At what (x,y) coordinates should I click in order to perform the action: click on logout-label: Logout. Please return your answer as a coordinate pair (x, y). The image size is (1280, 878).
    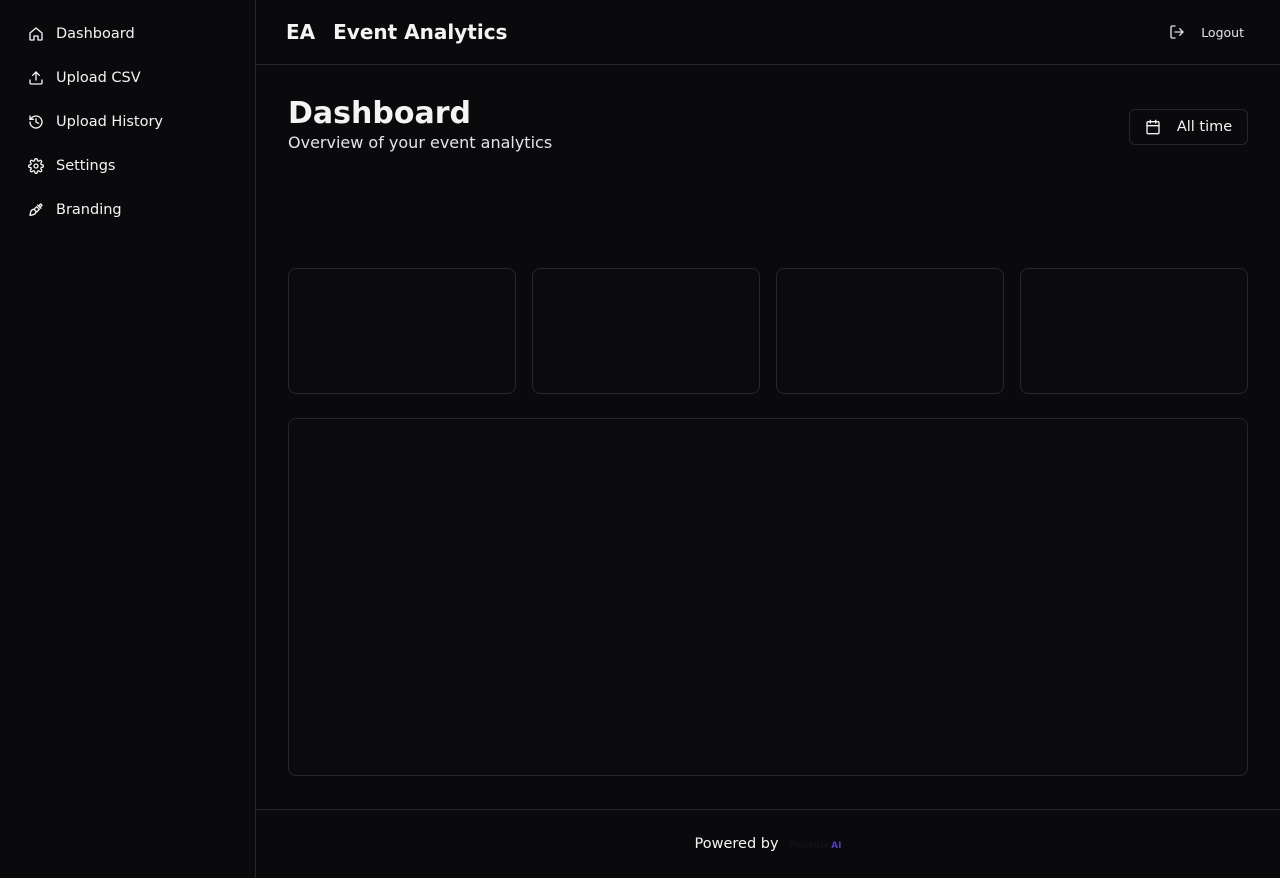
    Looking at the image, I should click on (1222, 32).